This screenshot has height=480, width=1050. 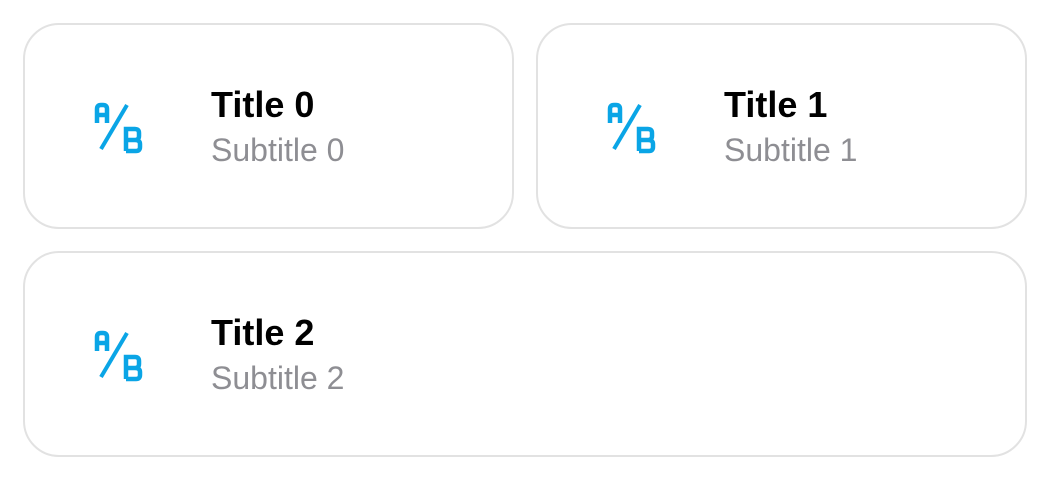 What do you see at coordinates (263, 104) in the screenshot?
I see `card-title: Title 0` at bounding box center [263, 104].